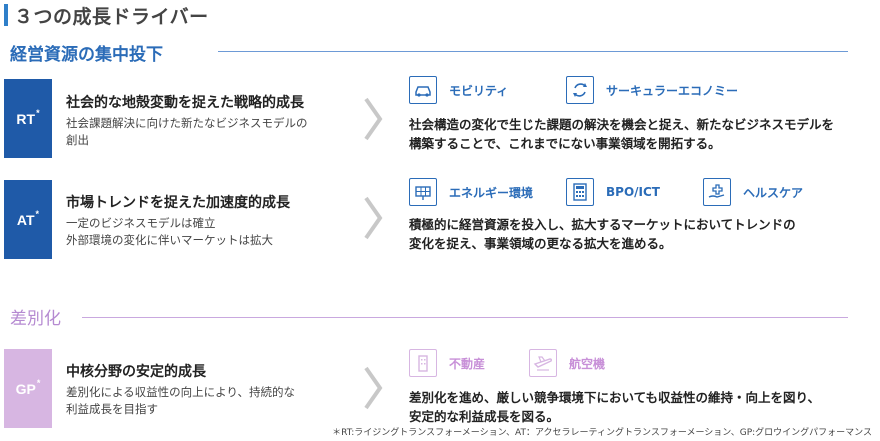 The image size is (880, 441). What do you see at coordinates (447, 363) in the screenshot?
I see `tag-real-estate: 不動産` at bounding box center [447, 363].